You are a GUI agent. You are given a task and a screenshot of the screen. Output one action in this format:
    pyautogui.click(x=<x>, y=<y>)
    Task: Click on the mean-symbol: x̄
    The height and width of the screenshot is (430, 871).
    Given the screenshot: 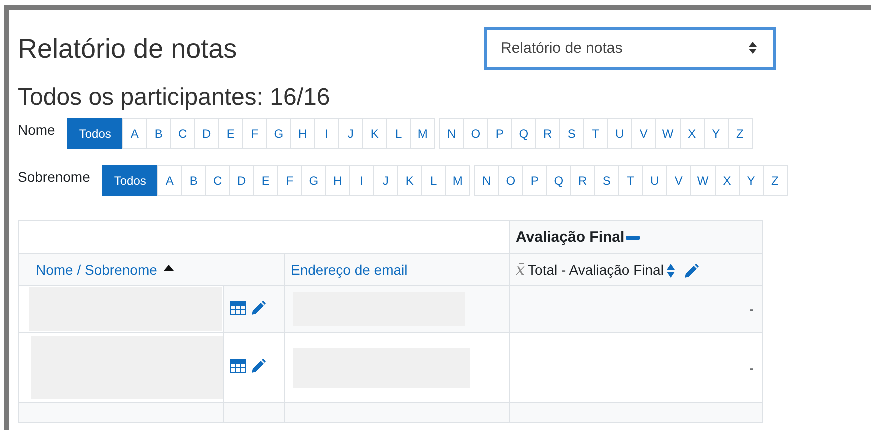 What is the action you would take?
    pyautogui.click(x=521, y=269)
    